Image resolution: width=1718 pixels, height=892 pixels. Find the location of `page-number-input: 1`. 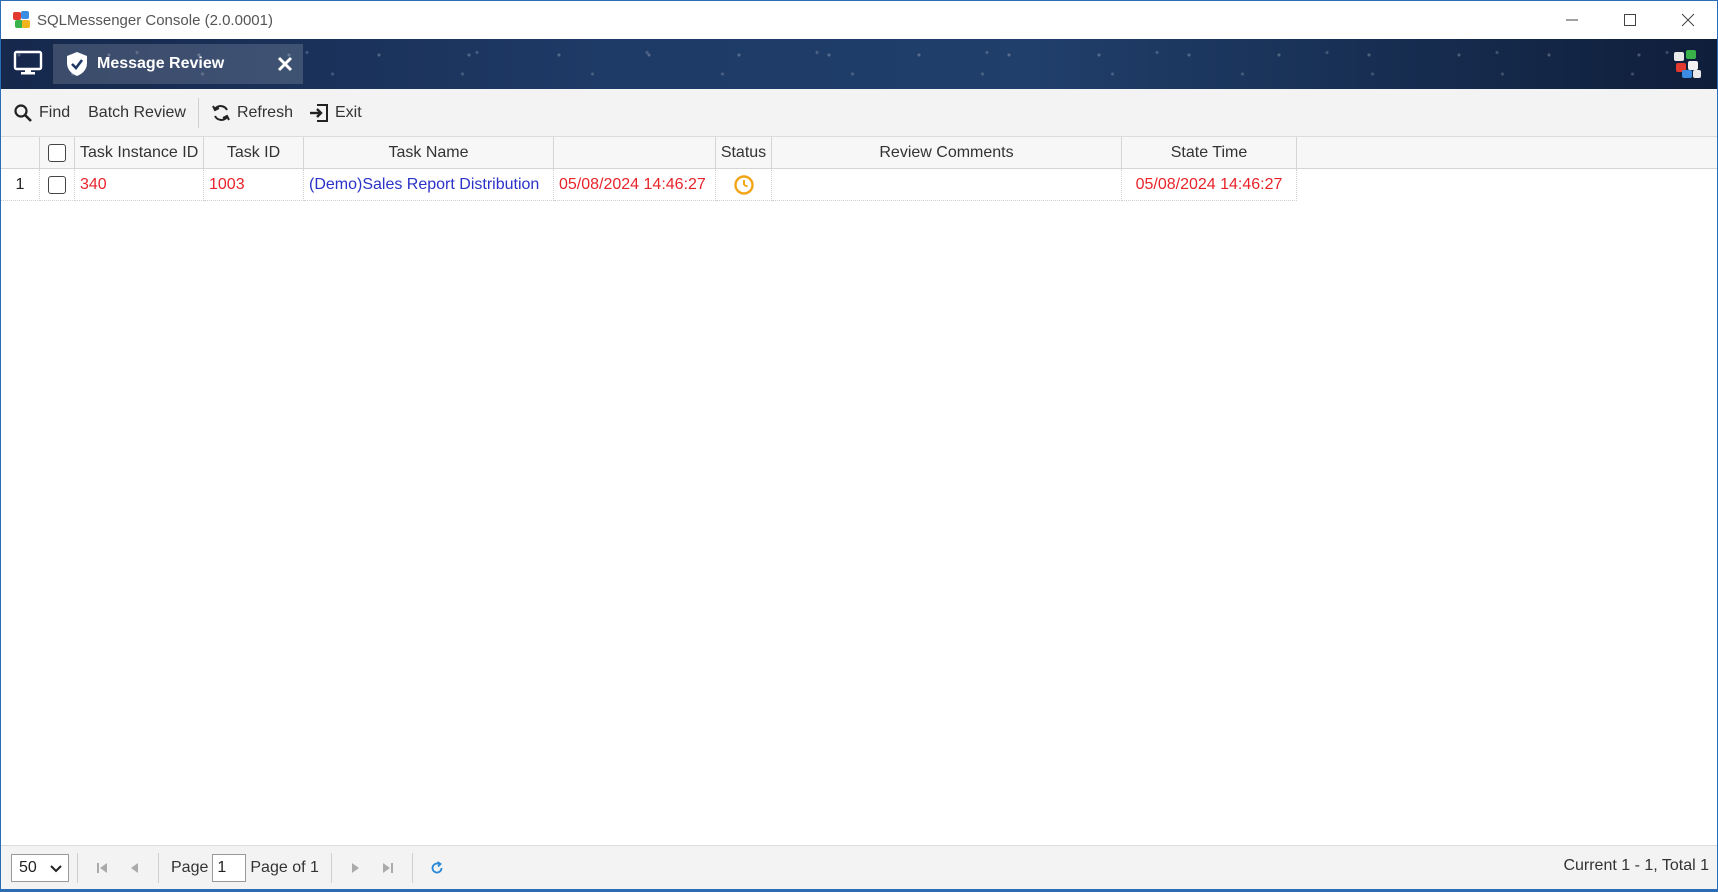

page-number-input: 1 is located at coordinates (229, 867).